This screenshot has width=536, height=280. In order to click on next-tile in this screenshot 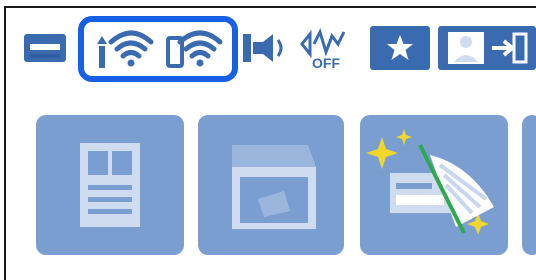, I will do `click(529, 185)`.